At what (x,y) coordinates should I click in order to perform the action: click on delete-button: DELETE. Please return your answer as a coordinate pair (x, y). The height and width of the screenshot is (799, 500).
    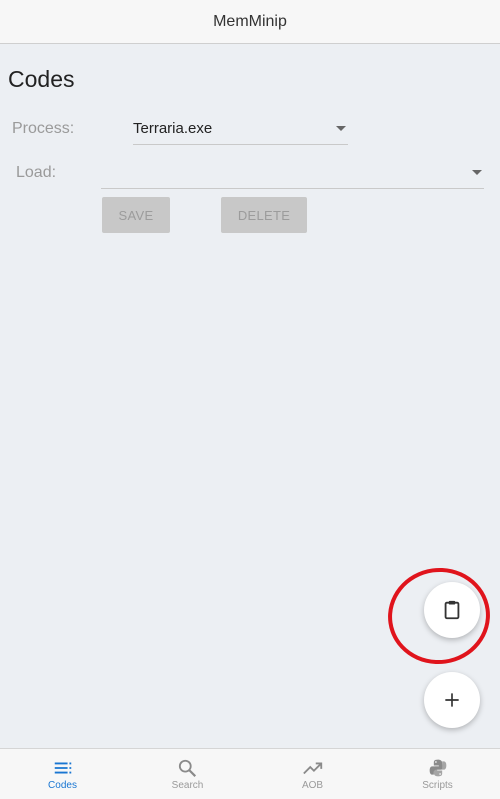
    Looking at the image, I should click on (264, 215).